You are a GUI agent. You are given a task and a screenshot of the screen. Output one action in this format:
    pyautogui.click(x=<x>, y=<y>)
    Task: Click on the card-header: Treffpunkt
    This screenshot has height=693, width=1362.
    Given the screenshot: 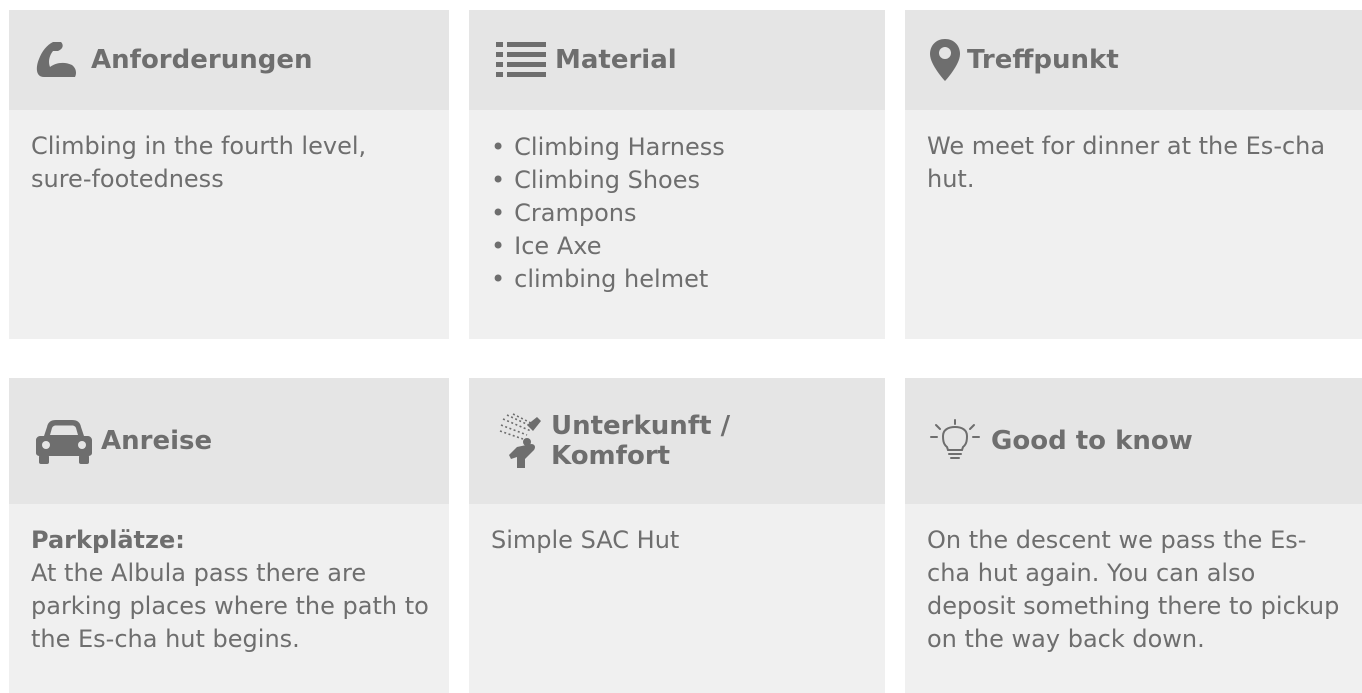 What is the action you would take?
    pyautogui.click(x=1133, y=60)
    